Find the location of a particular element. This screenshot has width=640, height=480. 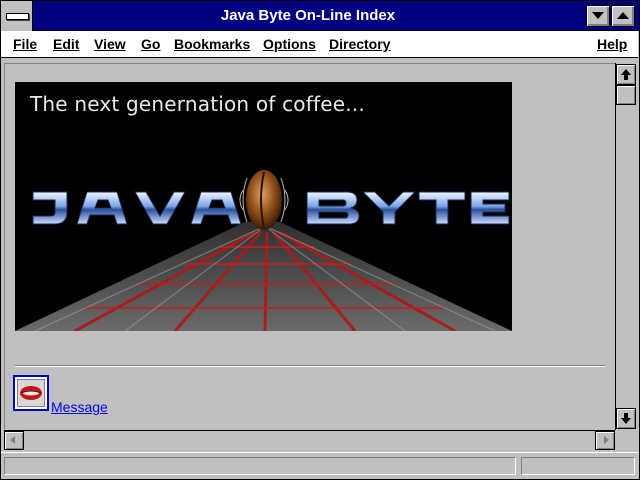

menu-options: Options is located at coordinates (289, 44).